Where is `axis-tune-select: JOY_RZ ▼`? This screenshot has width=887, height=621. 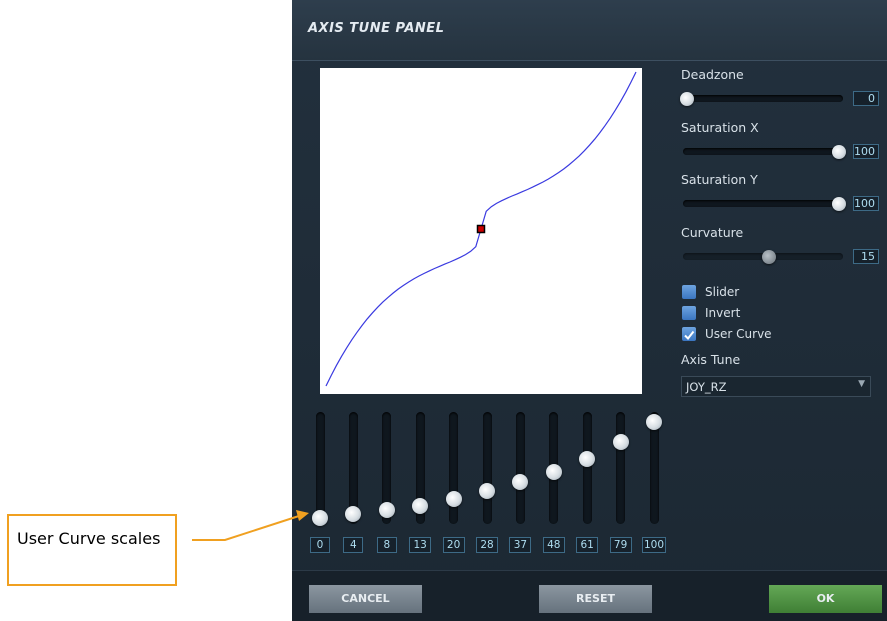
axis-tune-select: JOY_RZ ▼ is located at coordinates (776, 386).